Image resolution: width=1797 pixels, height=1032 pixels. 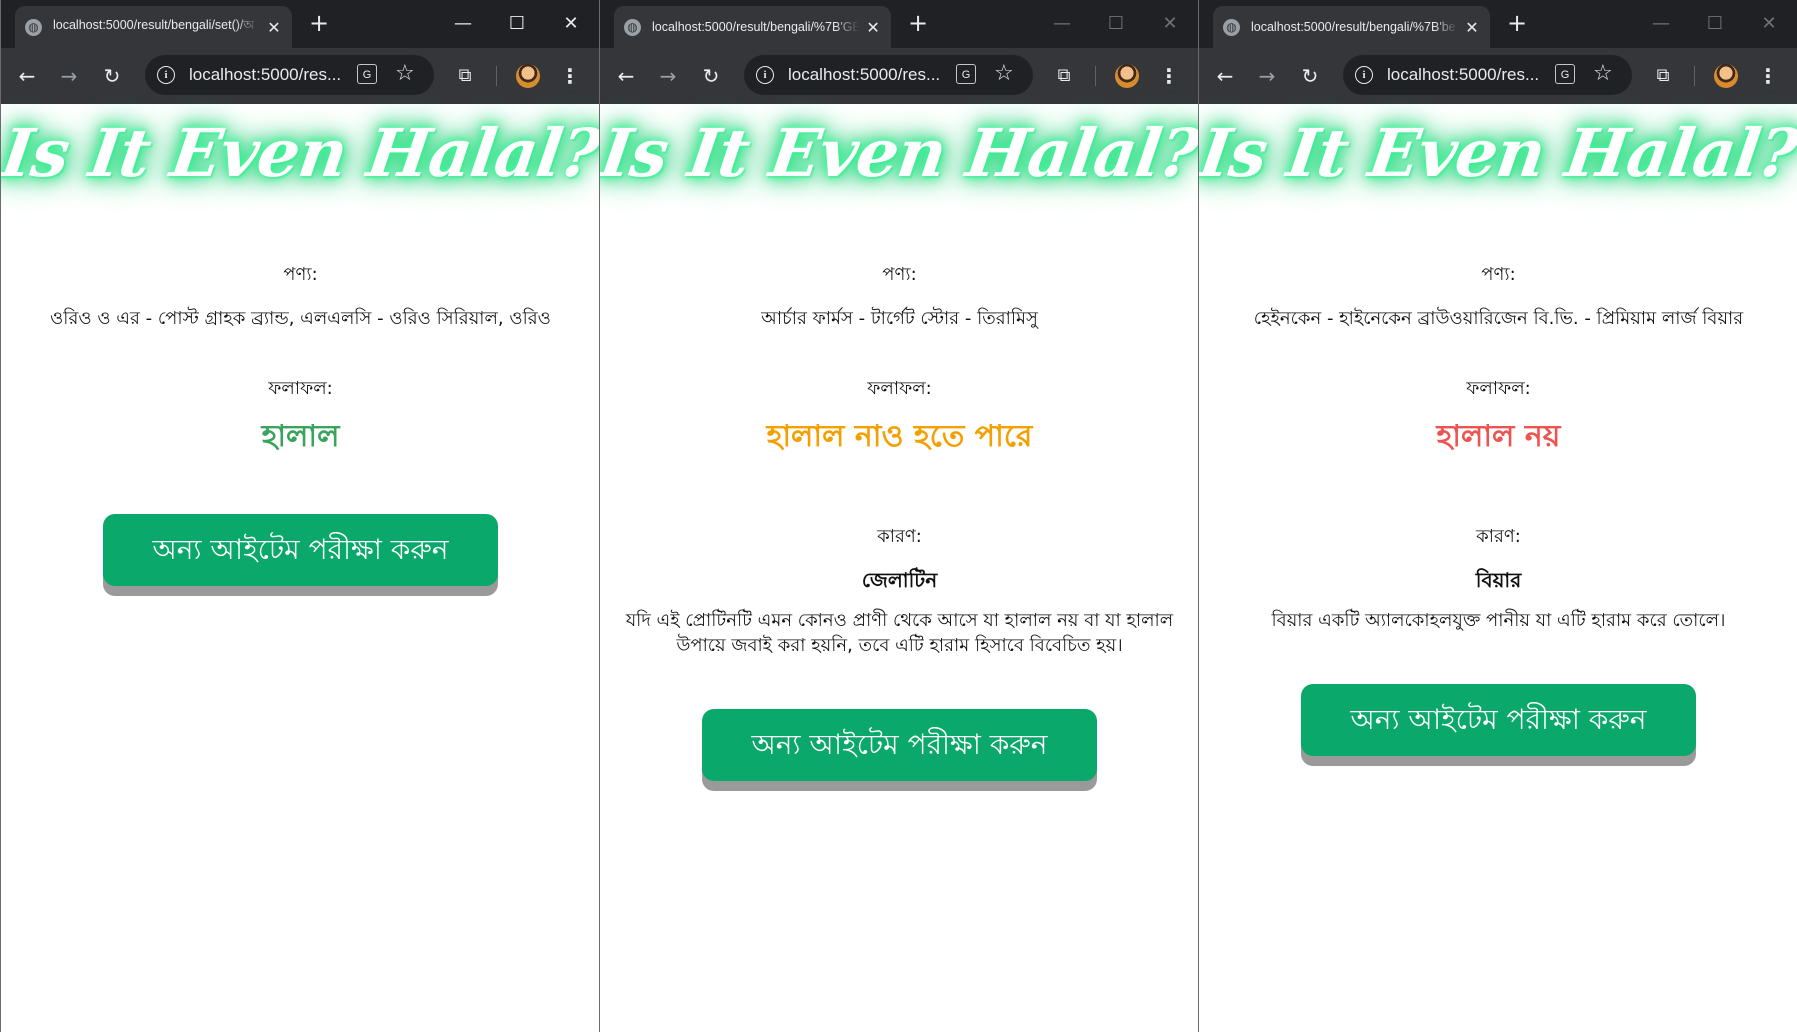 I want to click on tab-title: localhost:5000/result/bengali/%7B'GE, so click(x=756, y=27).